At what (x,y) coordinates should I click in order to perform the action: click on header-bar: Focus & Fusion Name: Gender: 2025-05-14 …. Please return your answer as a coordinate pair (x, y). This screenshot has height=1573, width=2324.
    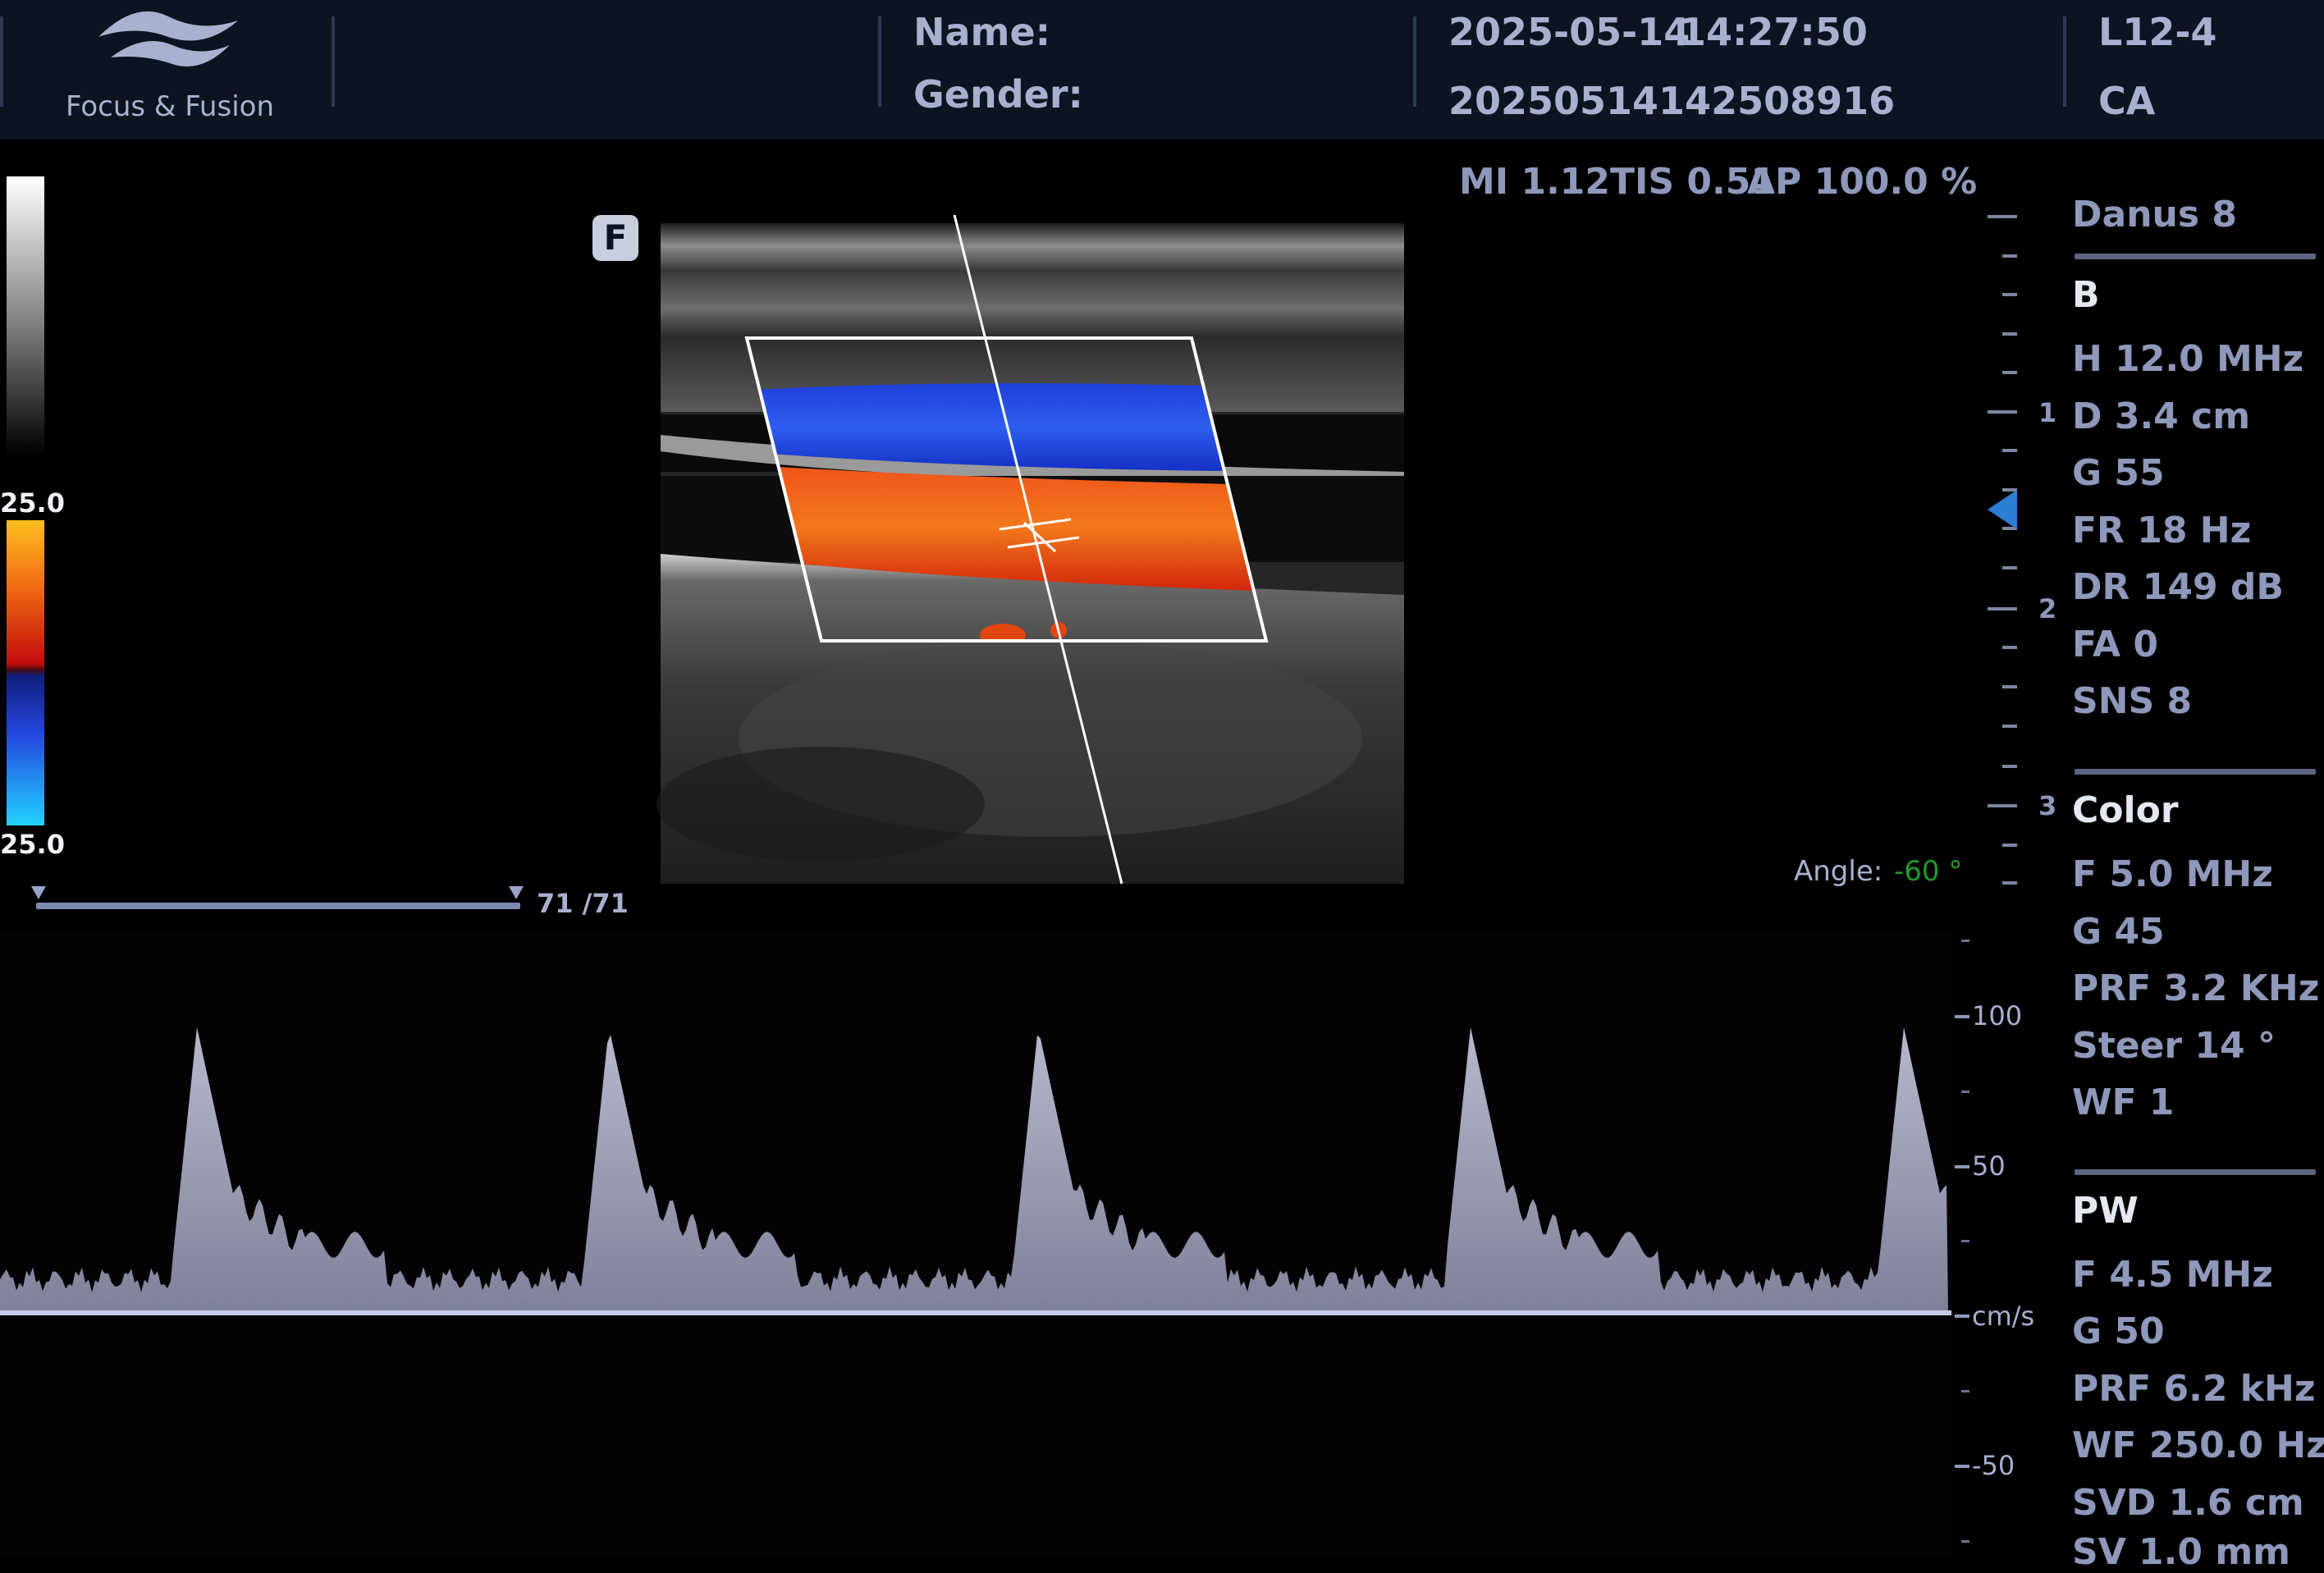
    Looking at the image, I should click on (1162, 69).